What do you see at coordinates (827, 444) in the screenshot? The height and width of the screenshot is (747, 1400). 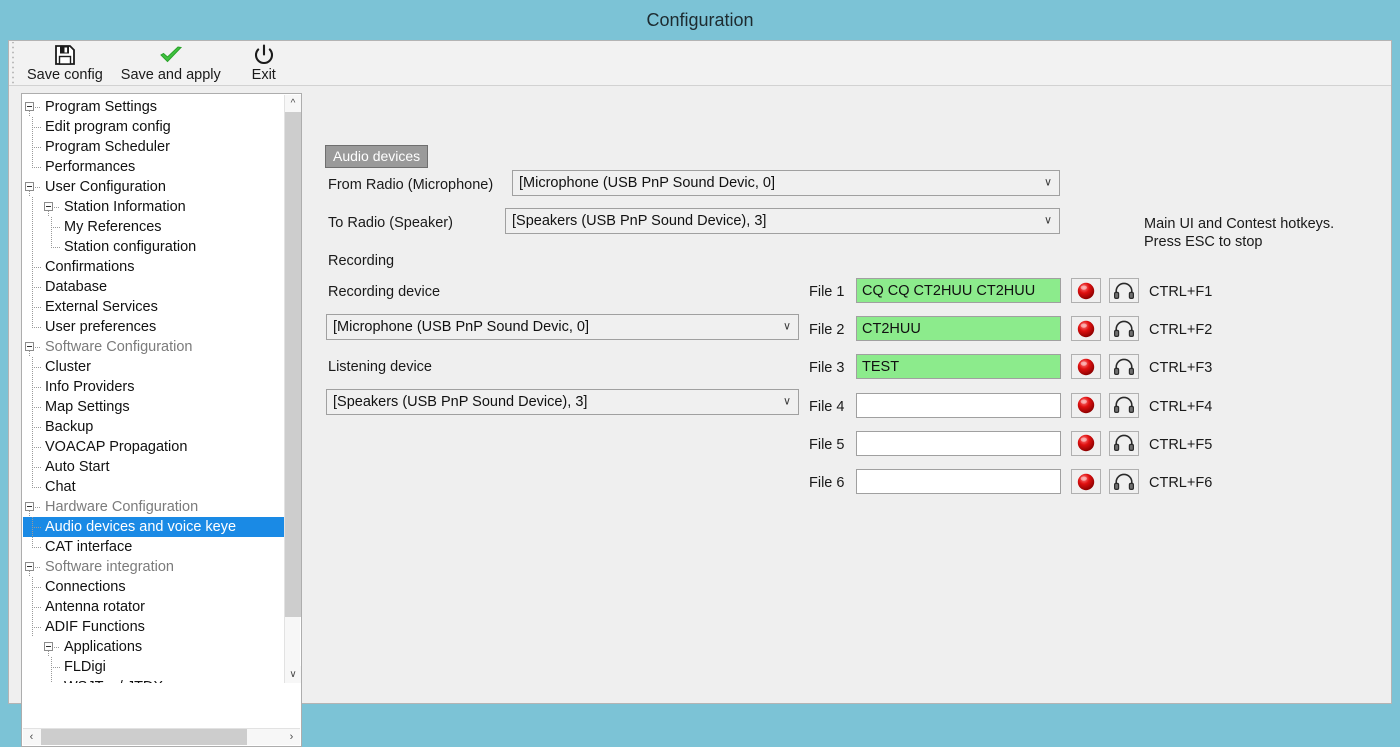 I see `file-label-5: File 5` at bounding box center [827, 444].